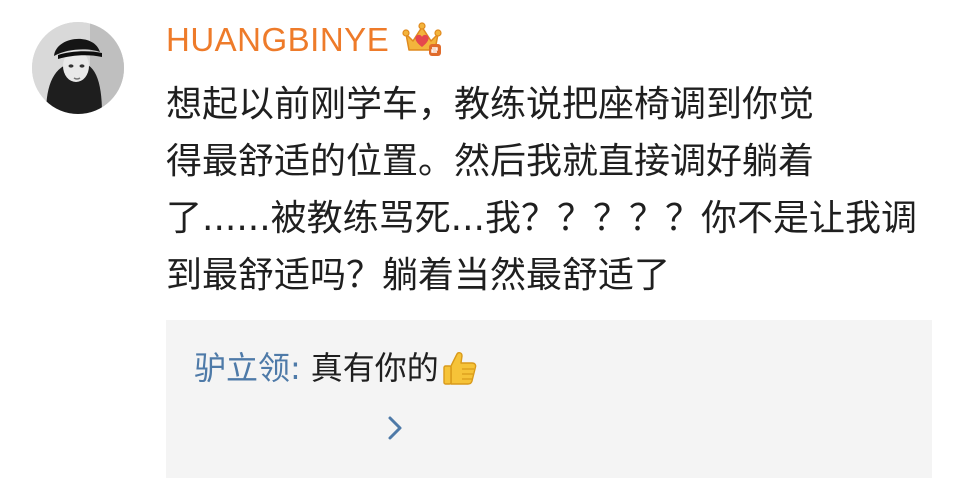 Image resolution: width=960 pixels, height=501 pixels. I want to click on reply-author: 驴立领, so click(242, 368).